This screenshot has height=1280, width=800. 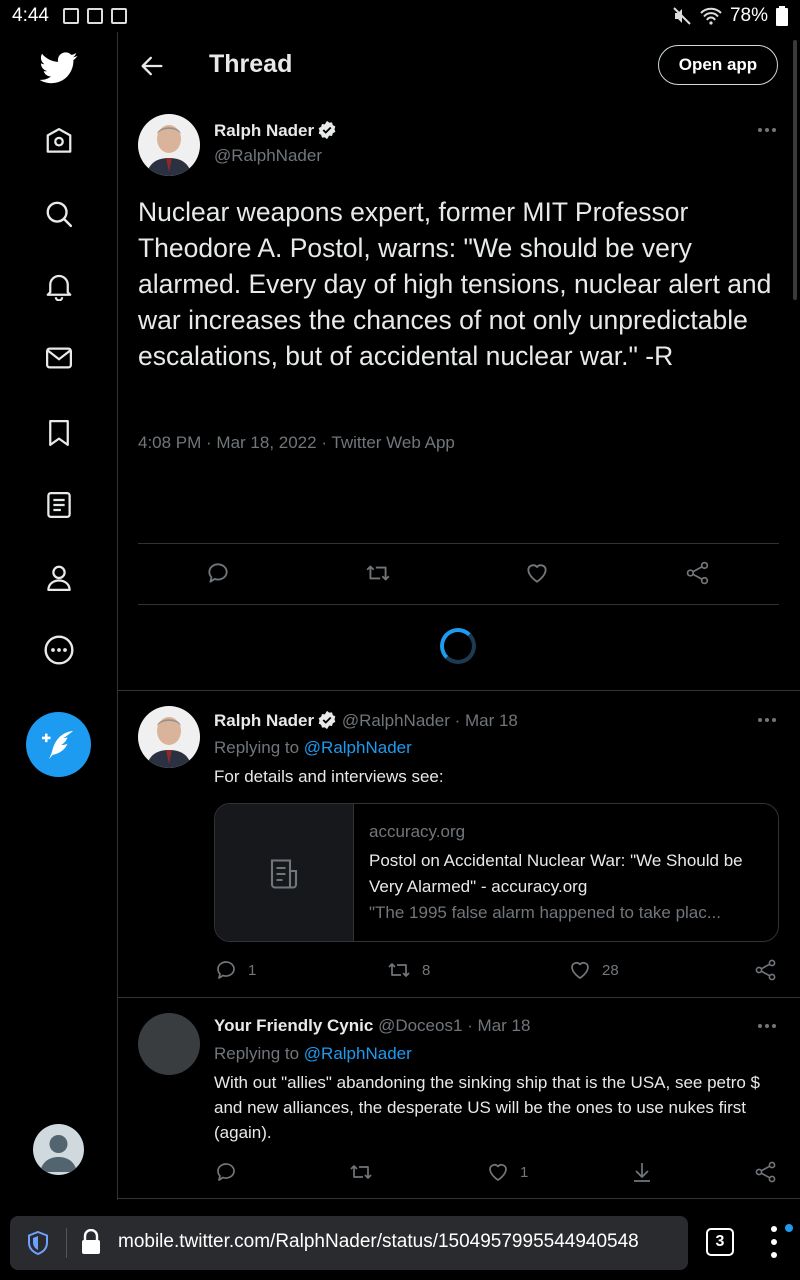 What do you see at coordinates (329, 776) in the screenshot?
I see `reply-text: For details and interviews see:` at bounding box center [329, 776].